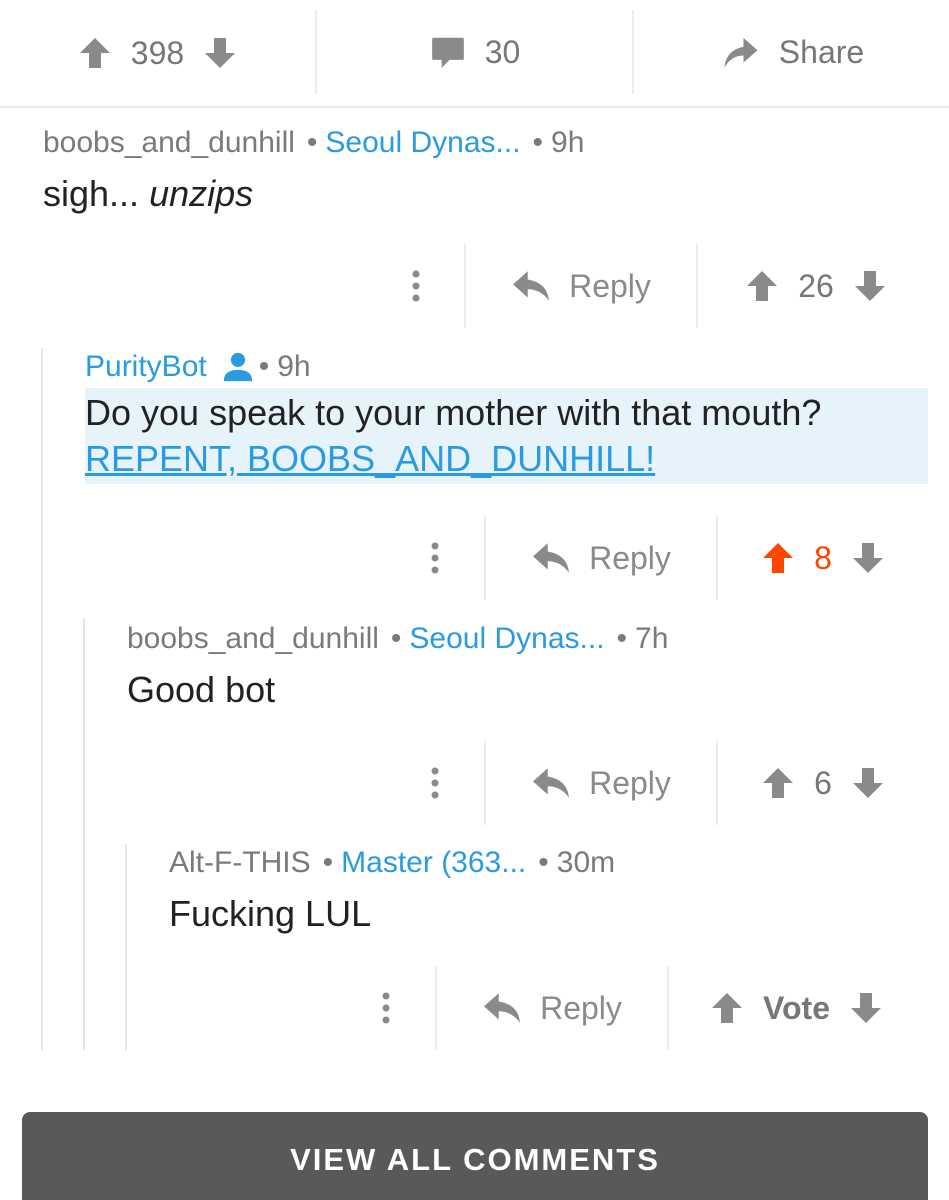  I want to click on comment-body: Fucking LUL, so click(392, 914).